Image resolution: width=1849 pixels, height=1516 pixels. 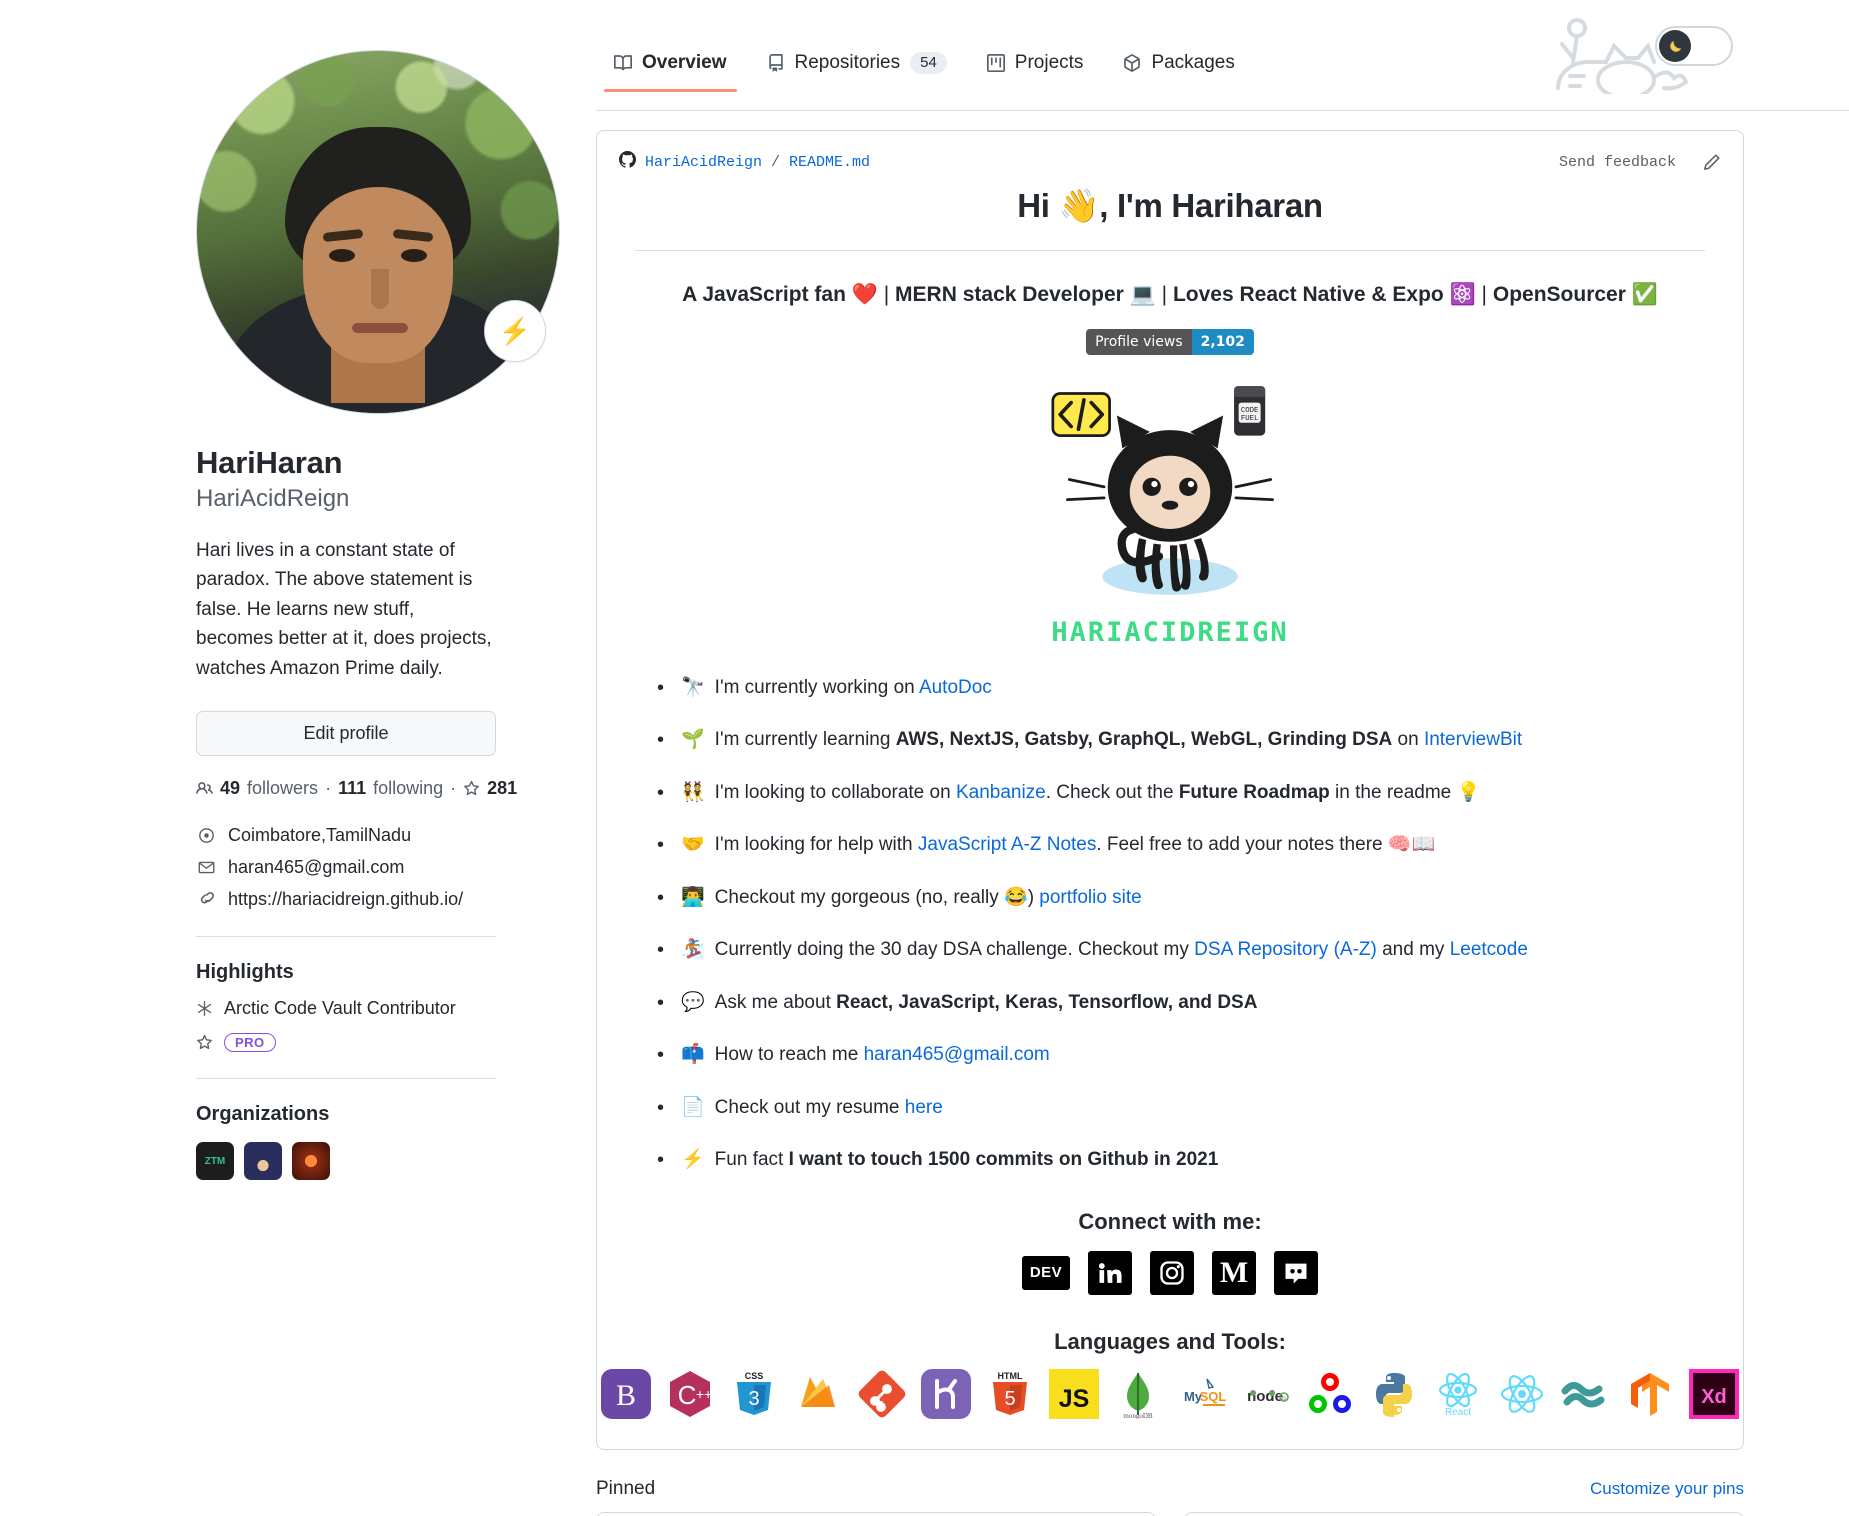 I want to click on sass-icon, so click(x=1586, y=1394).